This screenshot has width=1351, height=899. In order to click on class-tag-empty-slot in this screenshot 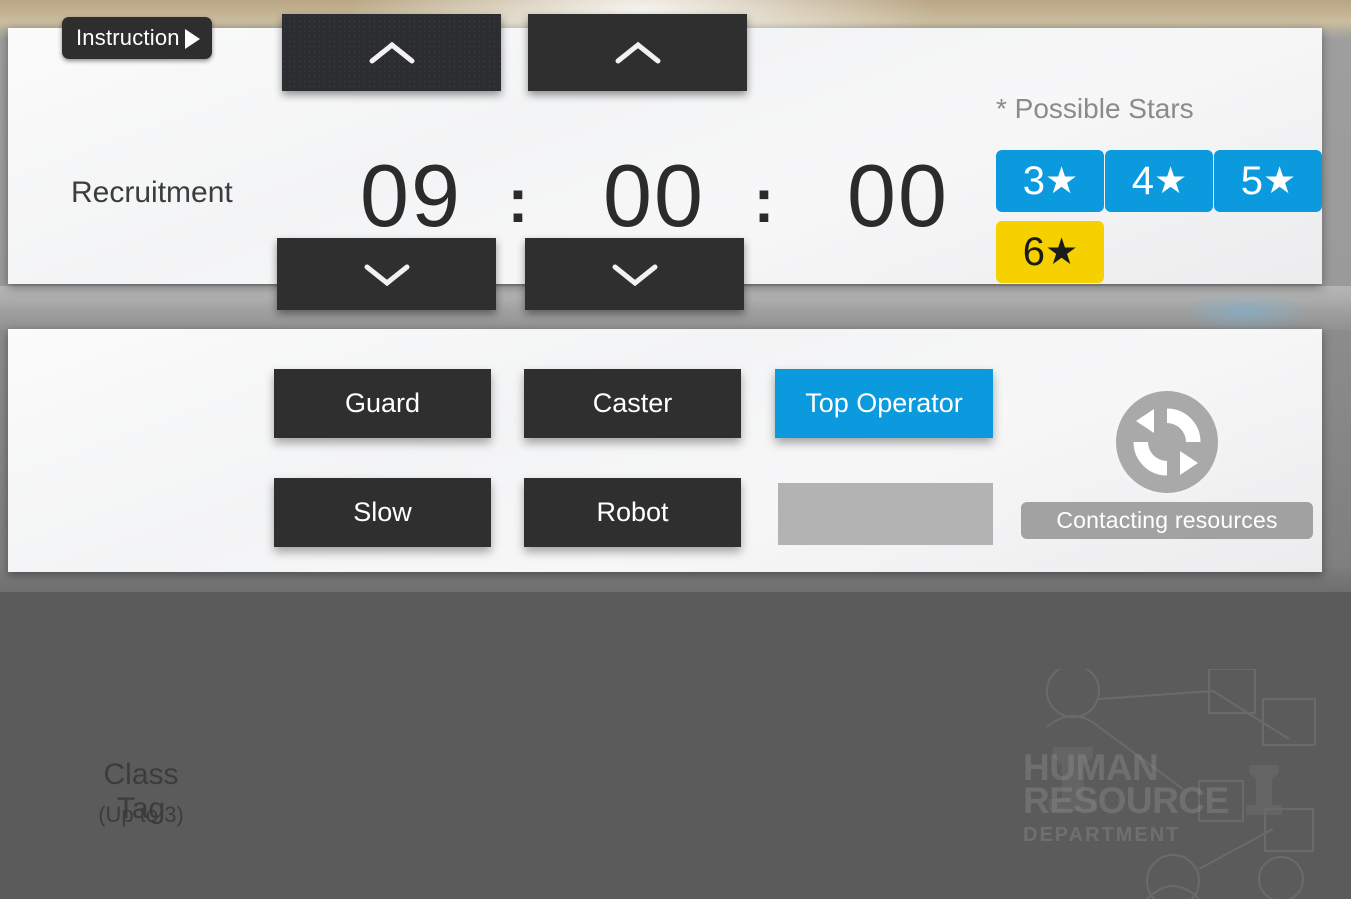, I will do `click(885, 514)`.